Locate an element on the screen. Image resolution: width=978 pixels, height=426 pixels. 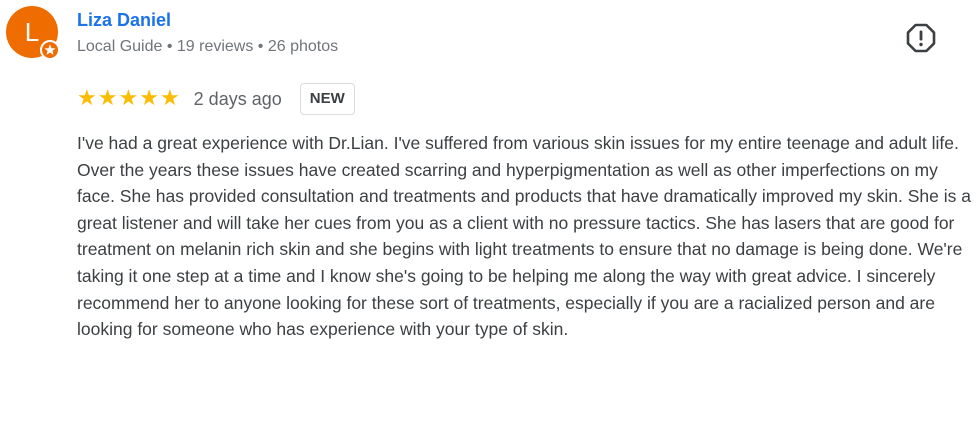
local-guide-star-icon is located at coordinates (50, 50).